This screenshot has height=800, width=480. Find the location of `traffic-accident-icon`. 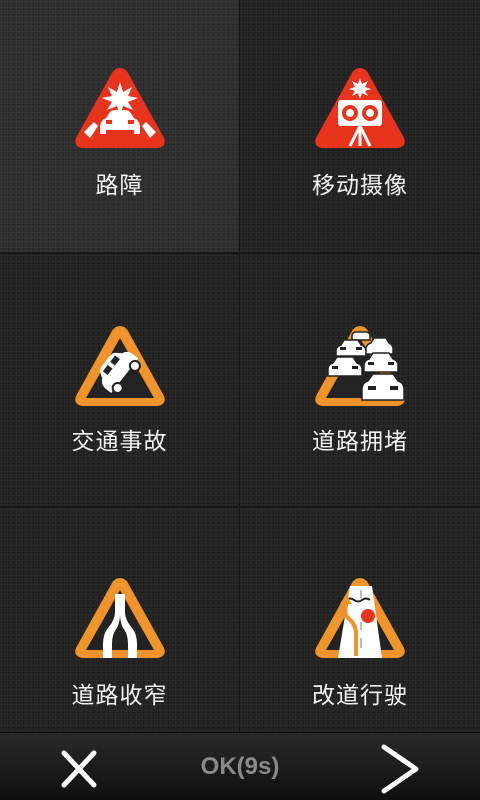

traffic-accident-icon is located at coordinates (119, 366).